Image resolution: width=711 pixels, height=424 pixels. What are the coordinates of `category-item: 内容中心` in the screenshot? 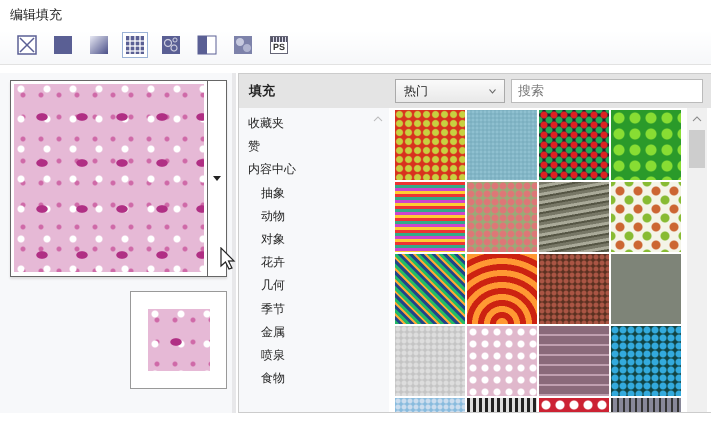 It's located at (314, 170).